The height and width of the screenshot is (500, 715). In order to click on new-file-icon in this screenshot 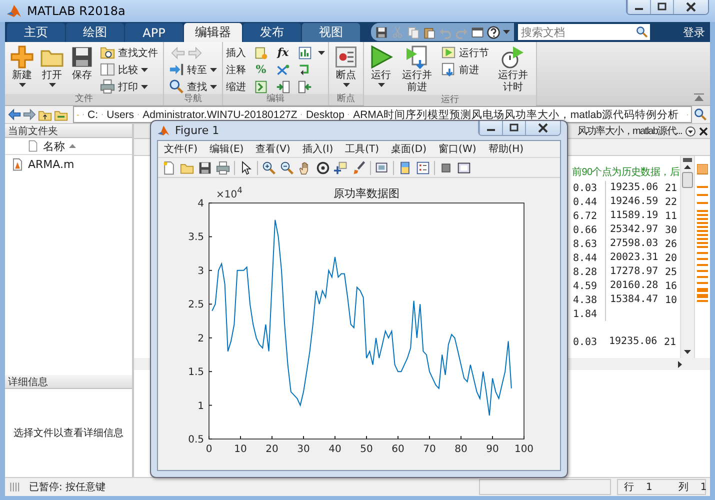, I will do `click(169, 167)`.